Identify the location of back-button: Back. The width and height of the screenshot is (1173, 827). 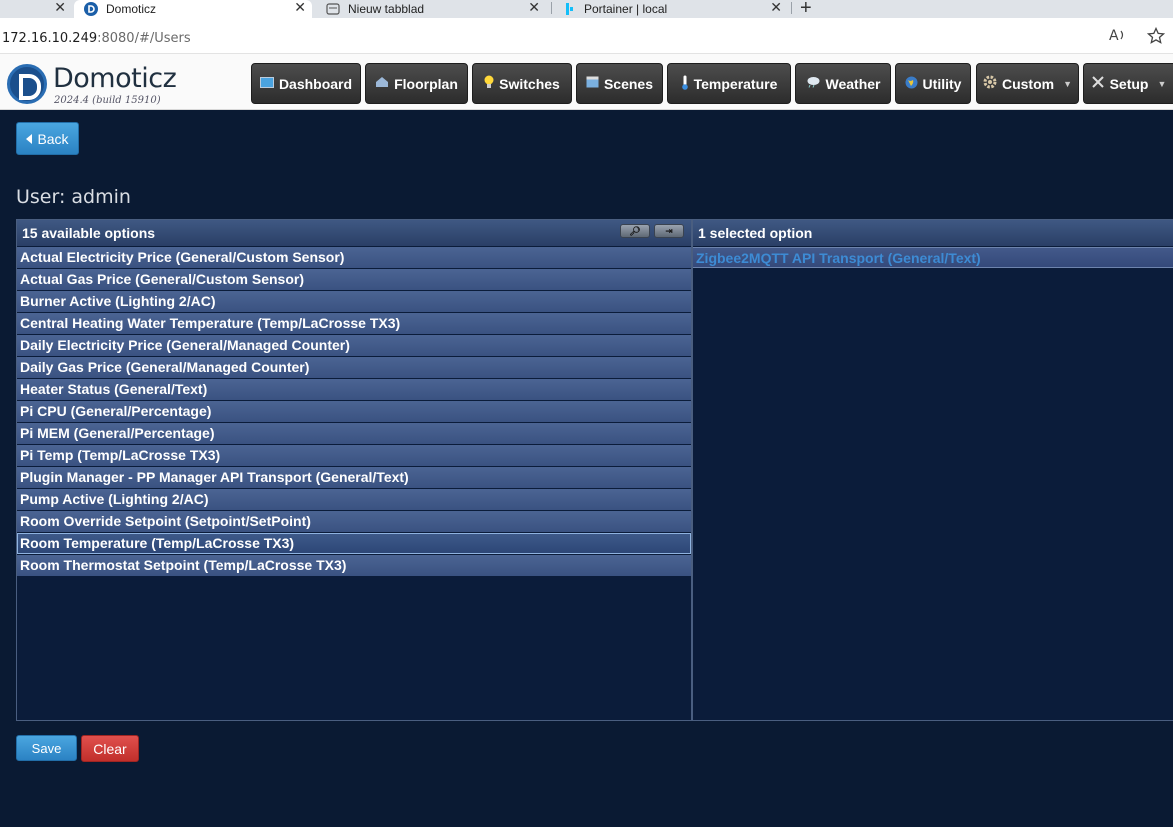
(47, 138).